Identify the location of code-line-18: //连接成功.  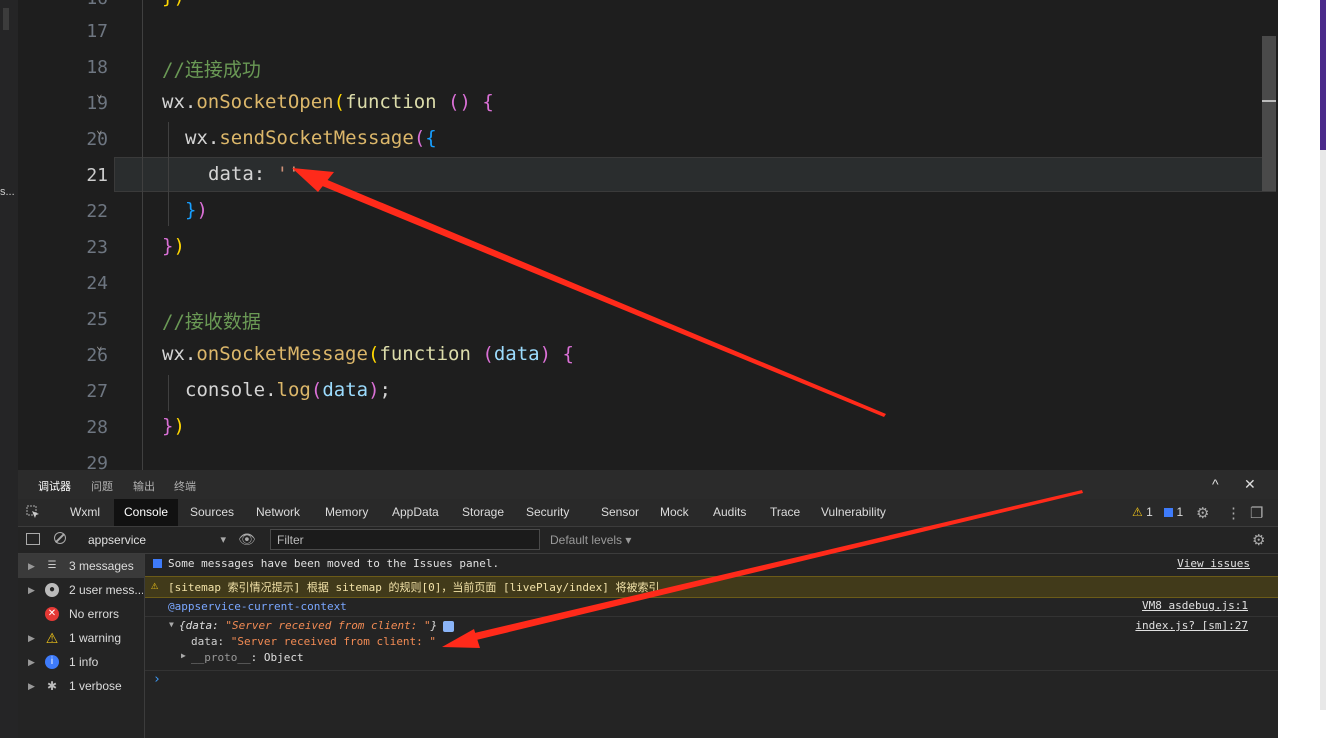
(211, 70).